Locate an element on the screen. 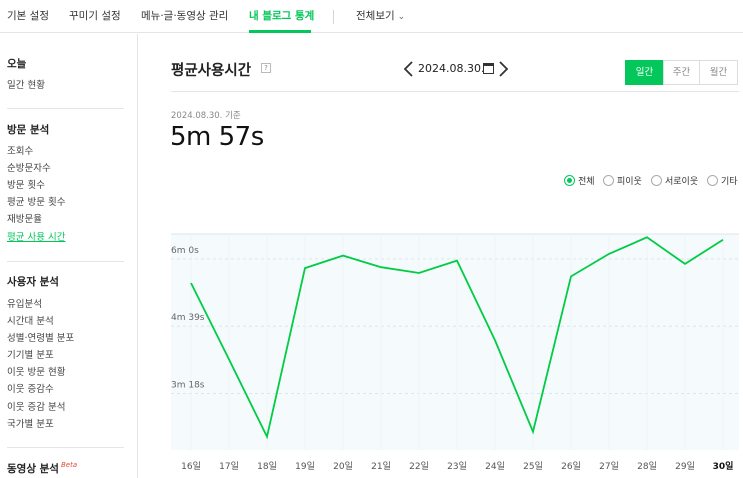 This screenshot has width=743, height=478. nav-blog-stats: 내 블로그 통계 is located at coordinates (281, 16).